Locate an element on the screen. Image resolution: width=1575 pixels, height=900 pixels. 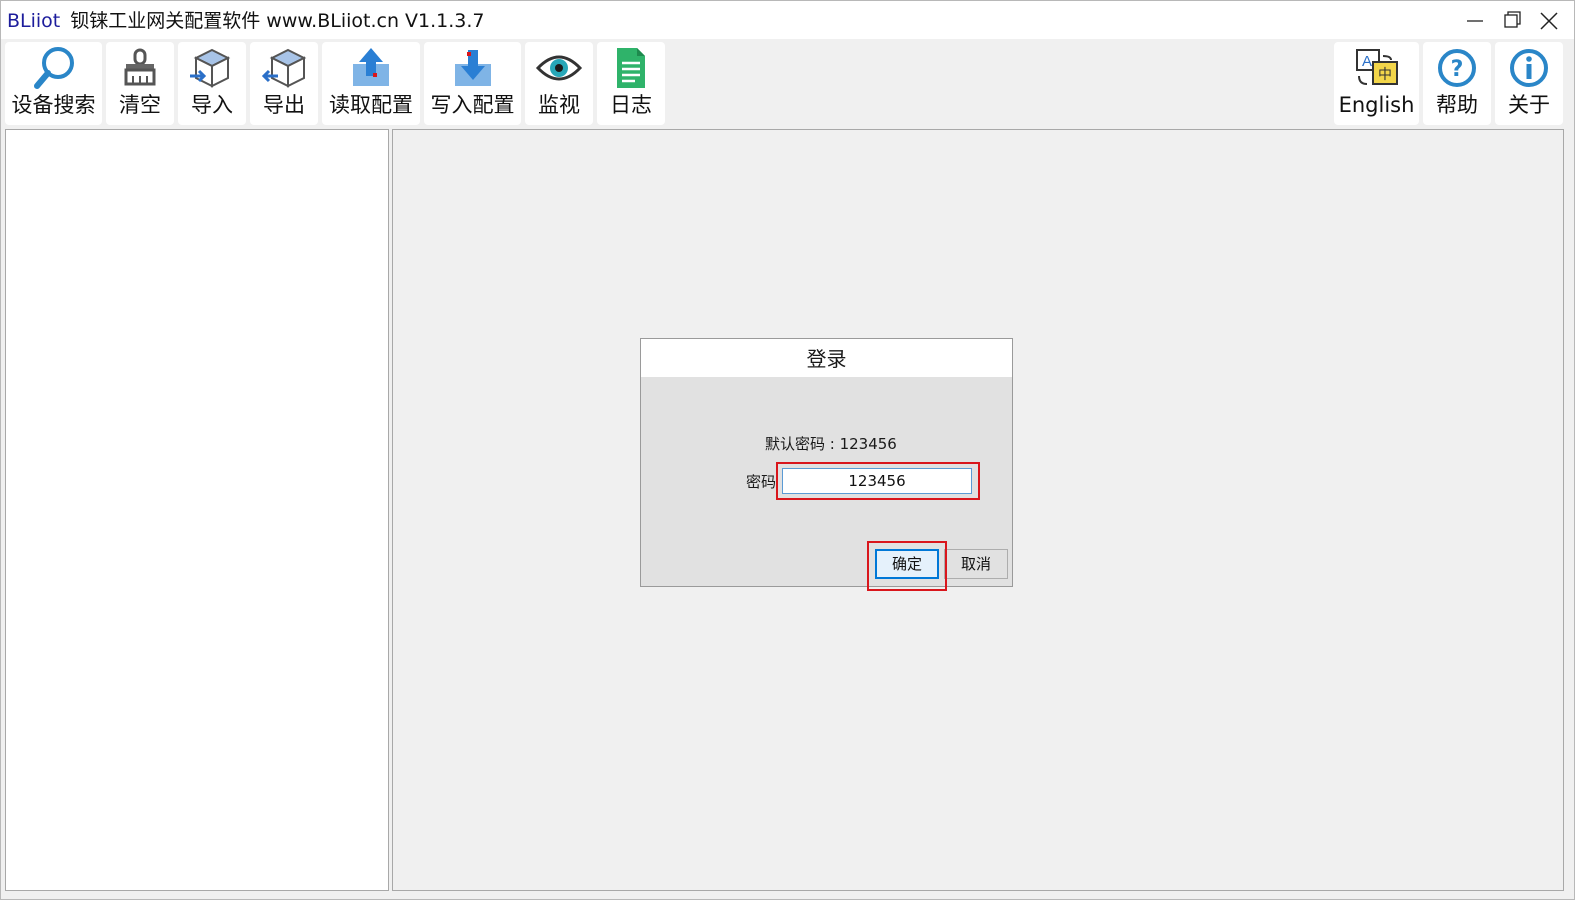
device-search-label: 设备搜索 is located at coordinates (53, 105).